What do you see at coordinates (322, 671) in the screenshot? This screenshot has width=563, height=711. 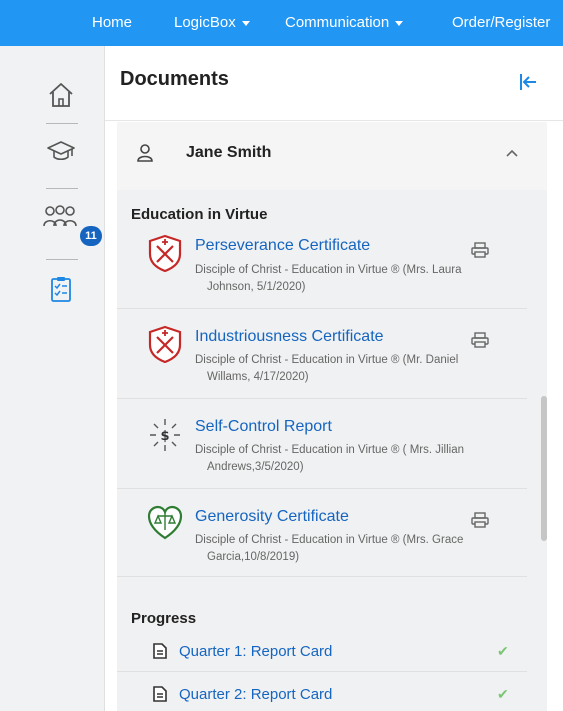 I see `progress-divider` at bounding box center [322, 671].